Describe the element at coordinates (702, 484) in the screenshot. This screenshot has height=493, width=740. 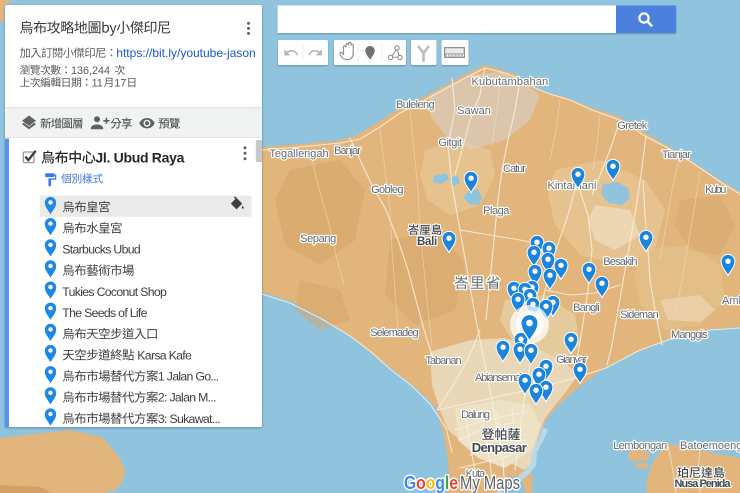
I see `svg-text: Nusa Penida` at that location.